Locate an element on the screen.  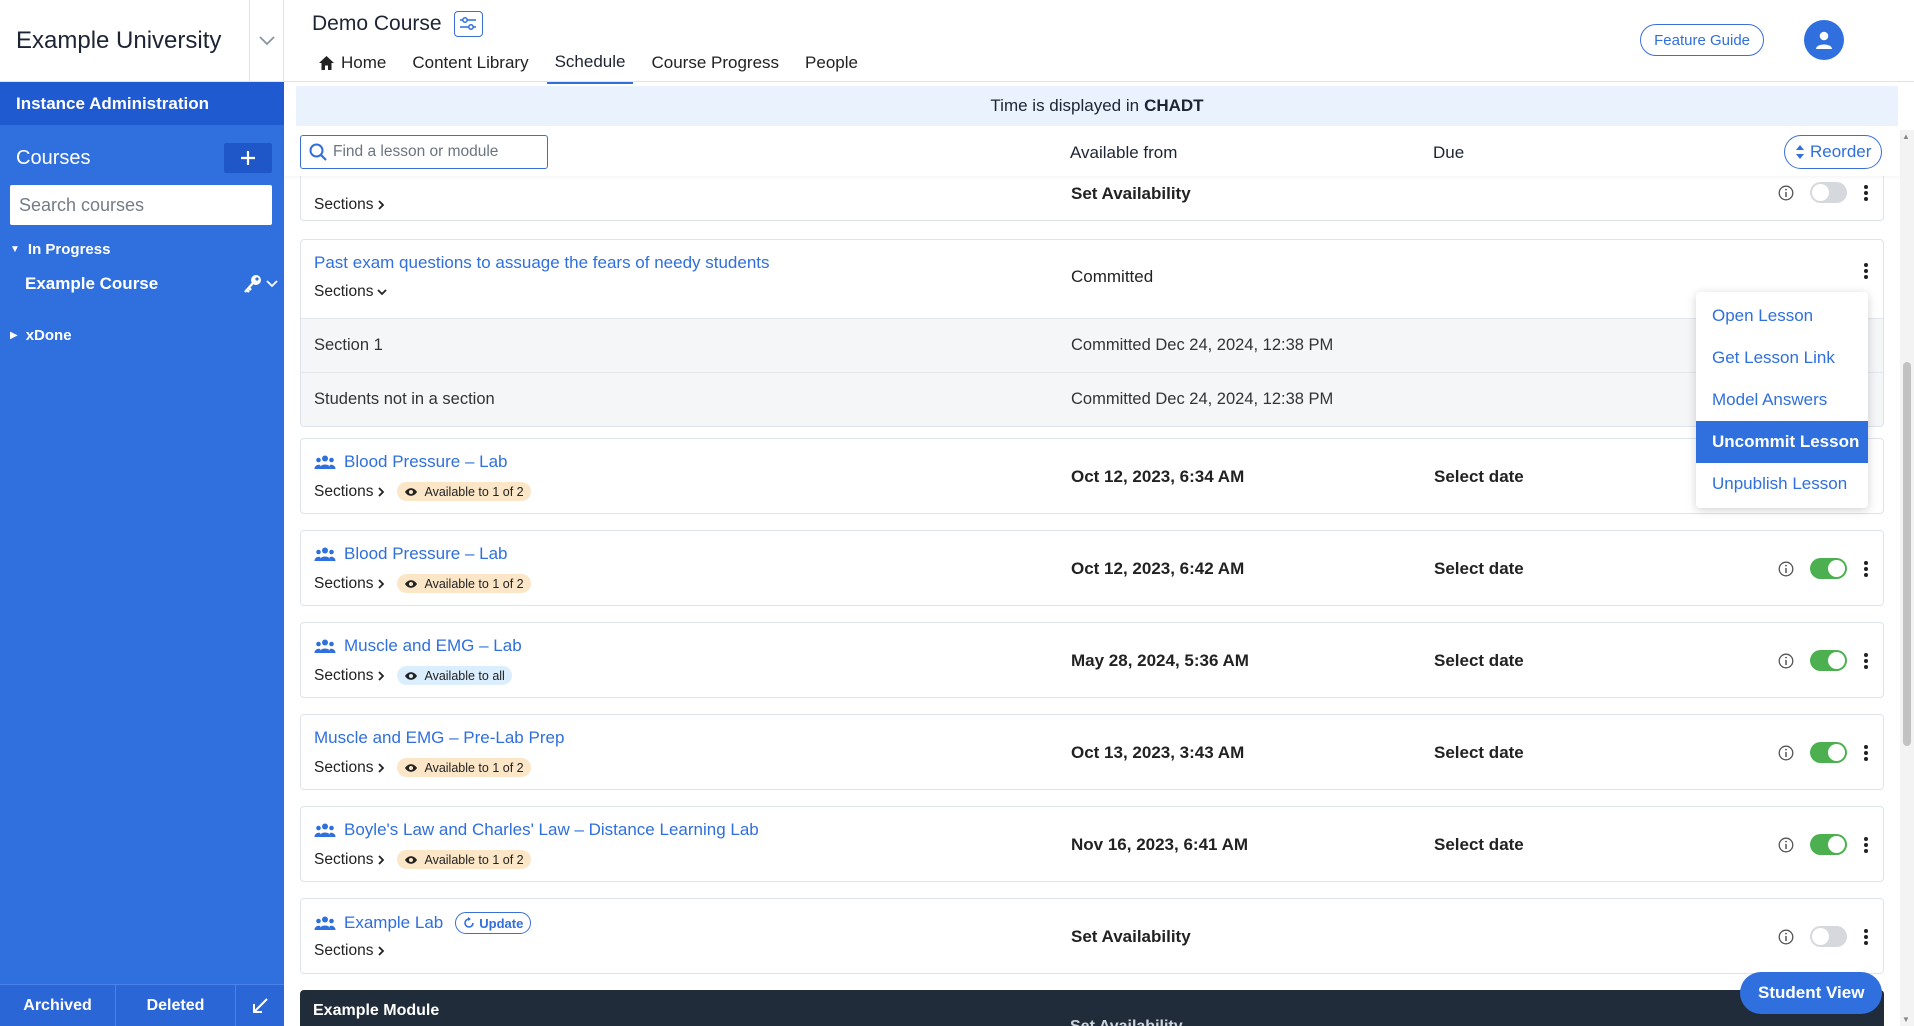
lesson-sections-row: Sections Available to 1 of 2 is located at coordinates (422, 767).